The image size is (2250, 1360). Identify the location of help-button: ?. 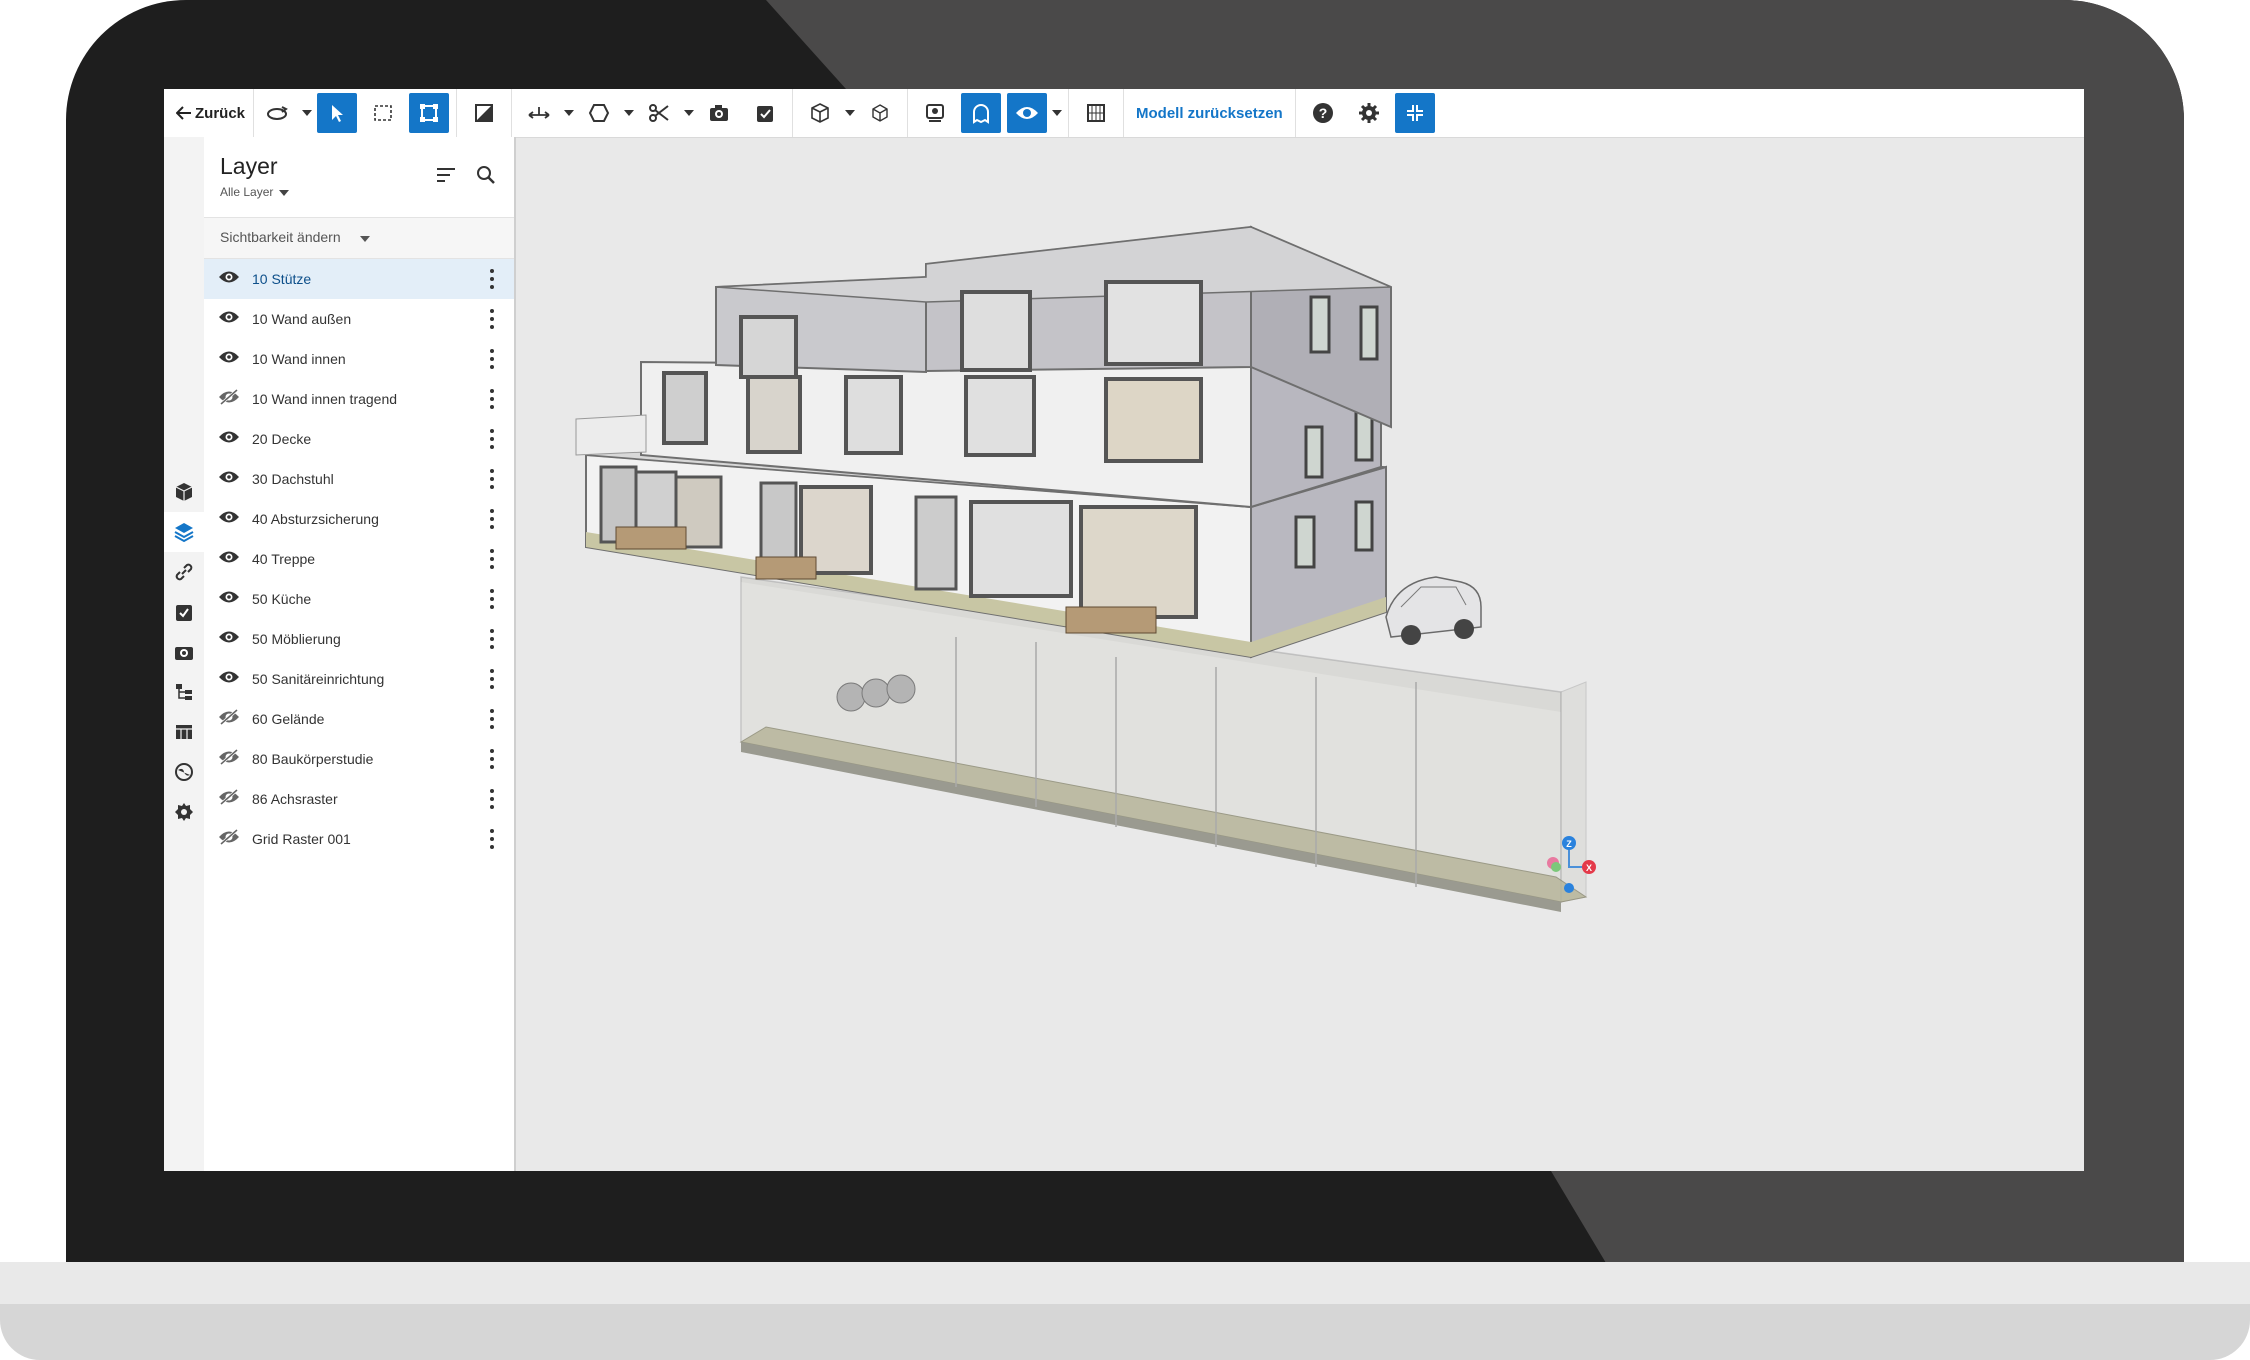
(1323, 113).